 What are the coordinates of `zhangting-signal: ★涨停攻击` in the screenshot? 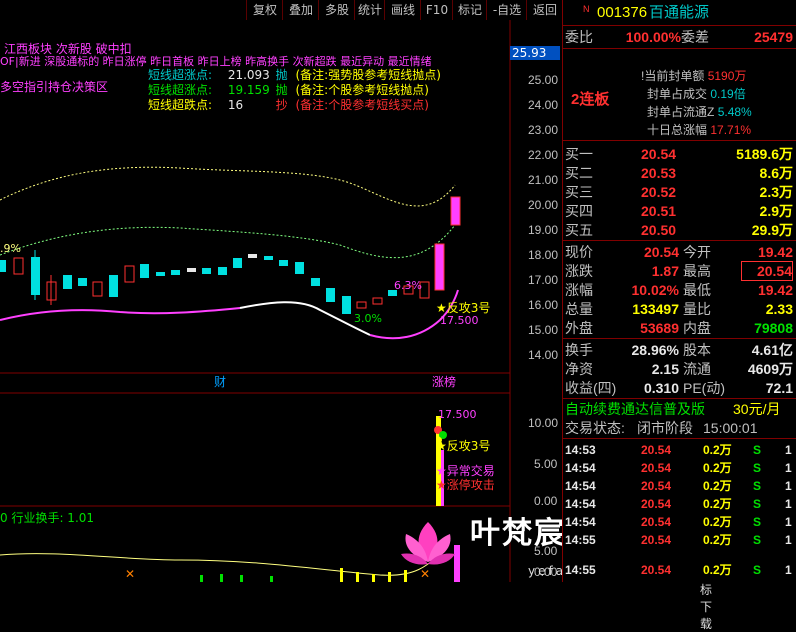 It's located at (465, 485).